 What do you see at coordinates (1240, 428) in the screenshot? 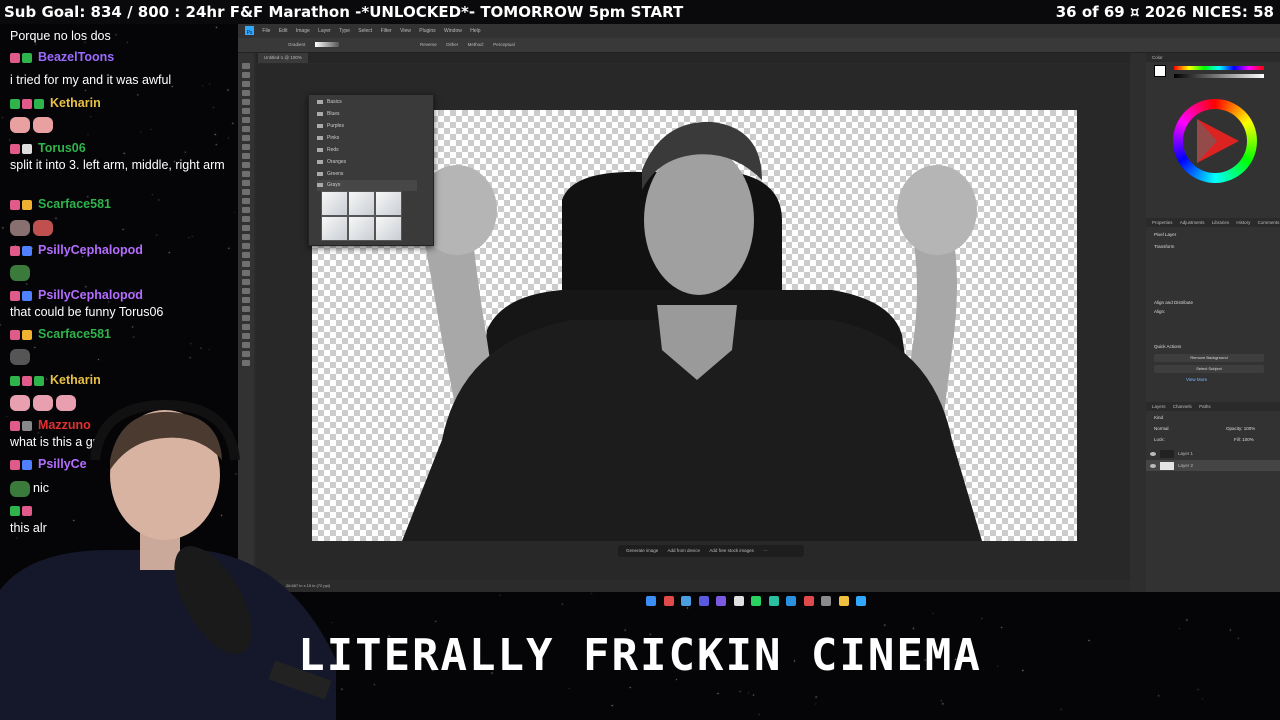
I see `opacity-field: Opacity: 100%` at bounding box center [1240, 428].